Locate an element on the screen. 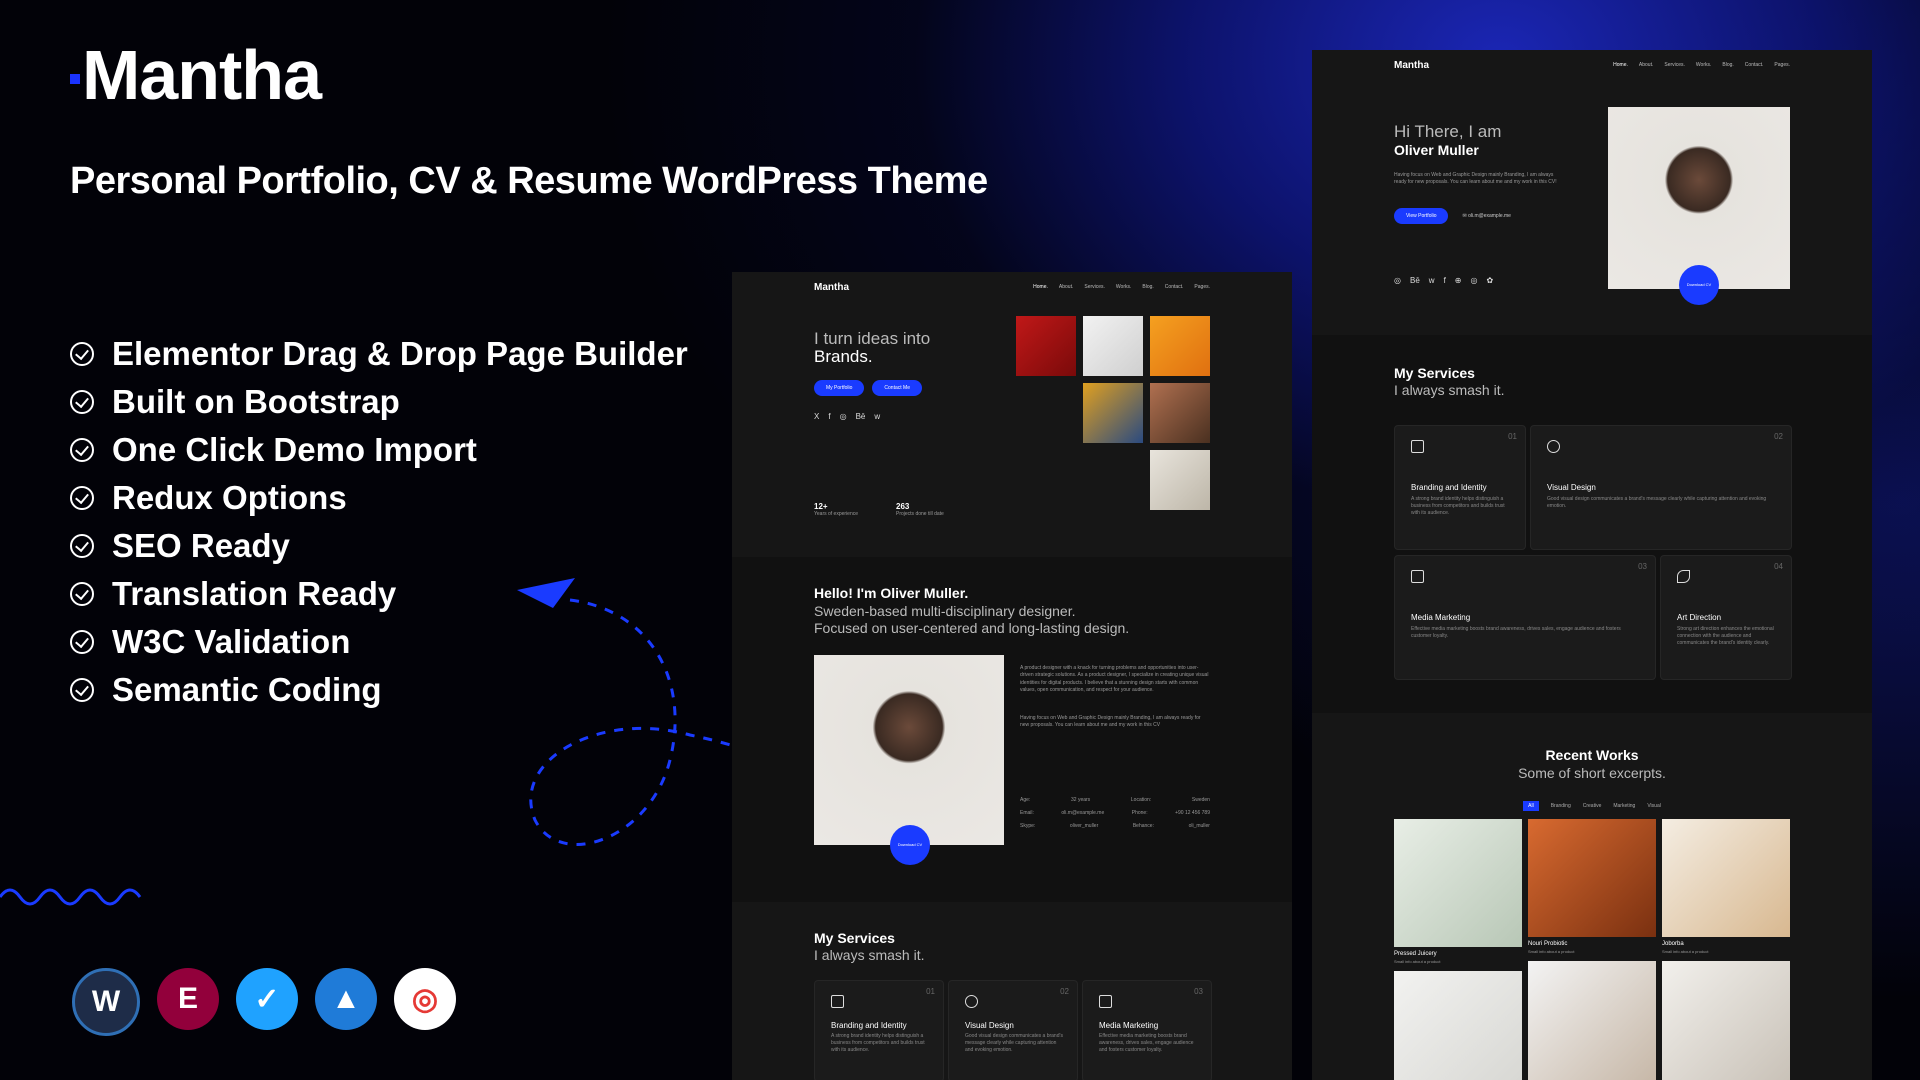 This screenshot has height=1080, width=1920. feature-item: SEO Ready is located at coordinates (379, 546).